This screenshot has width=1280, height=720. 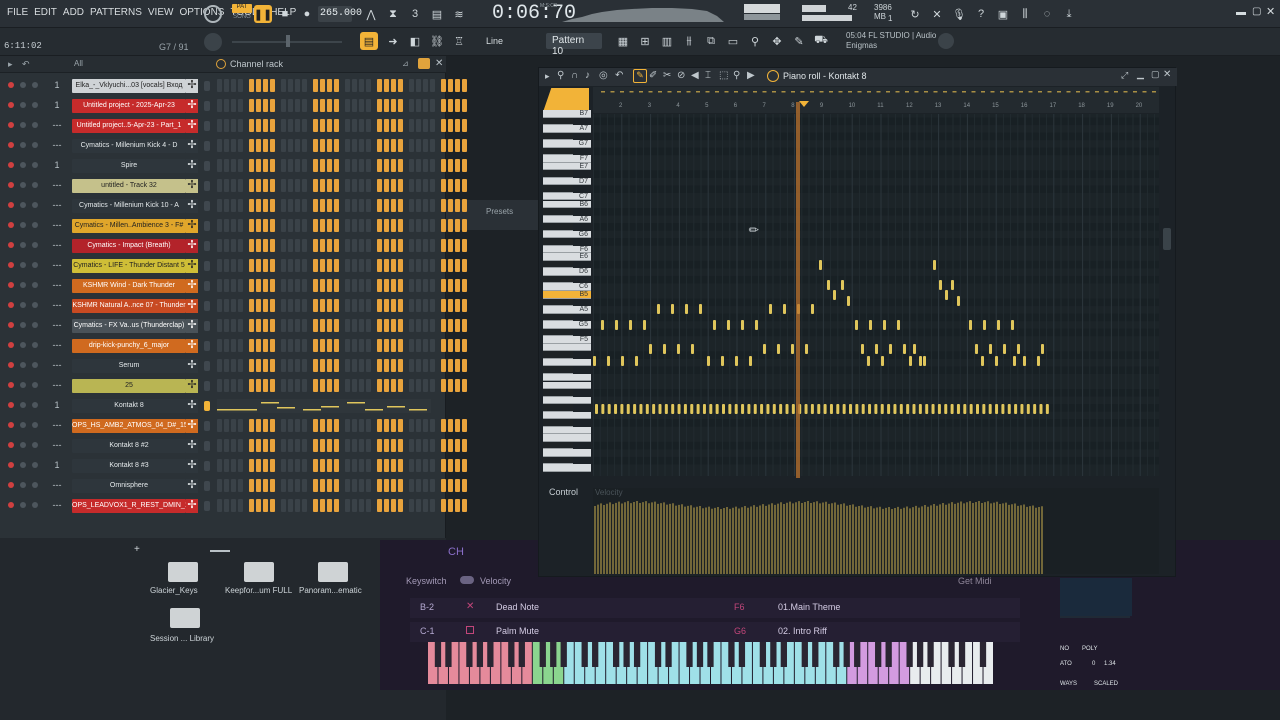 What do you see at coordinates (645, 41) in the screenshot?
I see `piano-roll-icon: ⊞` at bounding box center [645, 41].